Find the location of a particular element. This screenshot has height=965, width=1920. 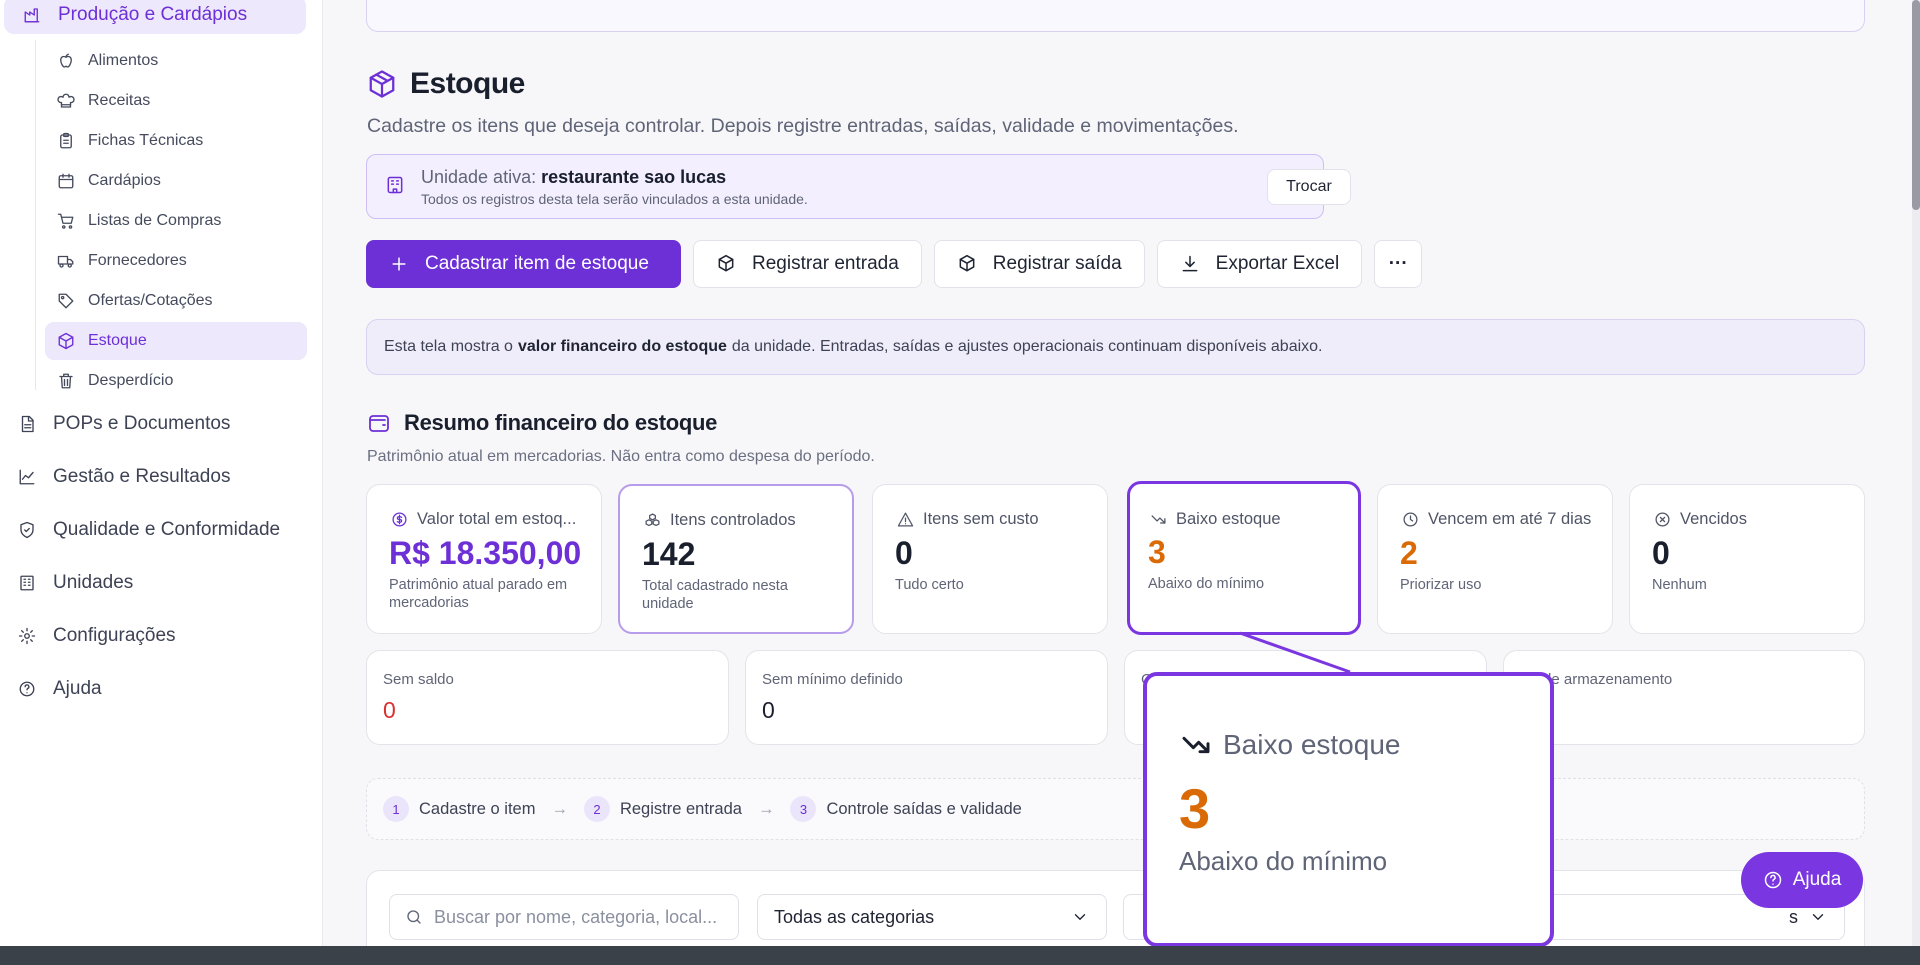

page-title: Estoque is located at coordinates (445, 84).